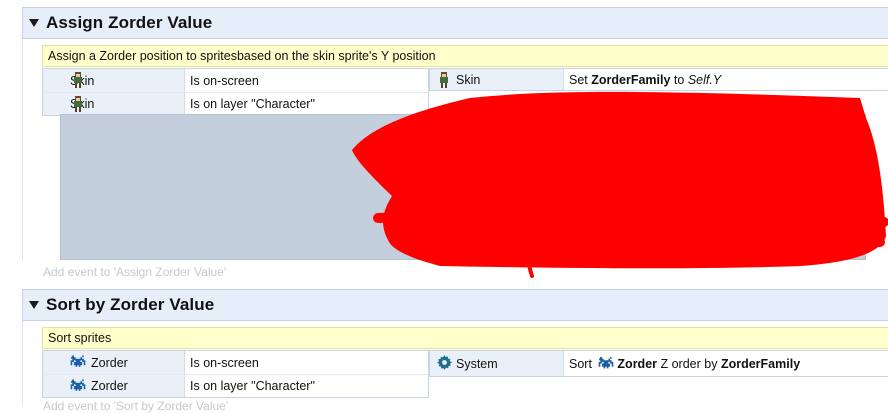  I want to click on collapse-triangle-icon, so click(34, 305).